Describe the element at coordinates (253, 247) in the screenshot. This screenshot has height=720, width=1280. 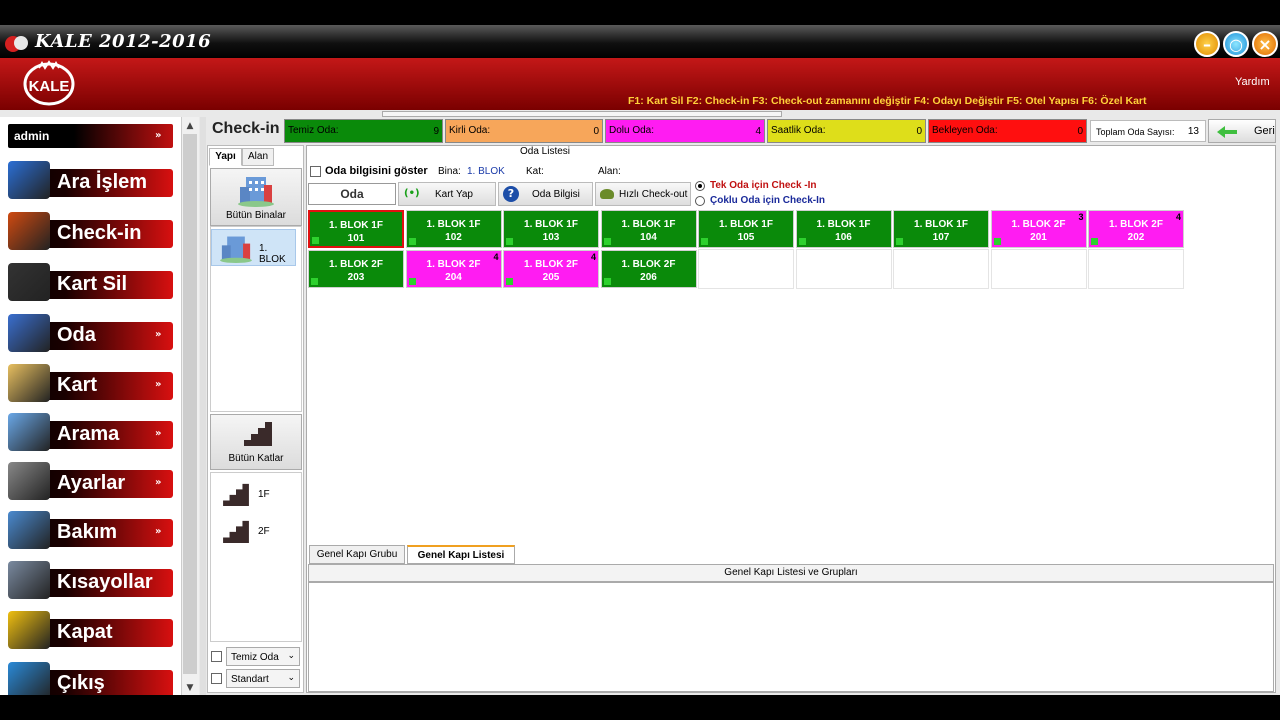
I see `building-item-1-blok: 1. BLOK` at that location.